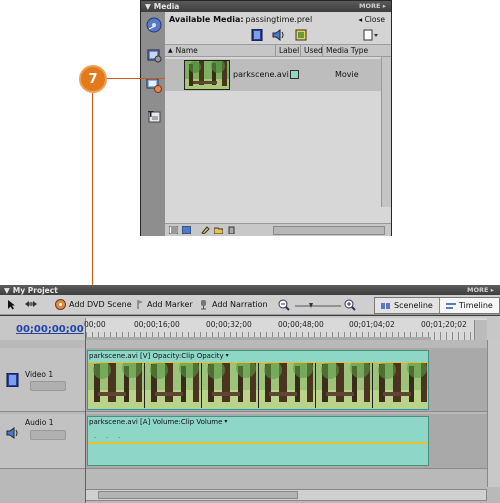  Describe the element at coordinates (258, 362) in the screenshot. I see `opacity-rubberband` at that location.